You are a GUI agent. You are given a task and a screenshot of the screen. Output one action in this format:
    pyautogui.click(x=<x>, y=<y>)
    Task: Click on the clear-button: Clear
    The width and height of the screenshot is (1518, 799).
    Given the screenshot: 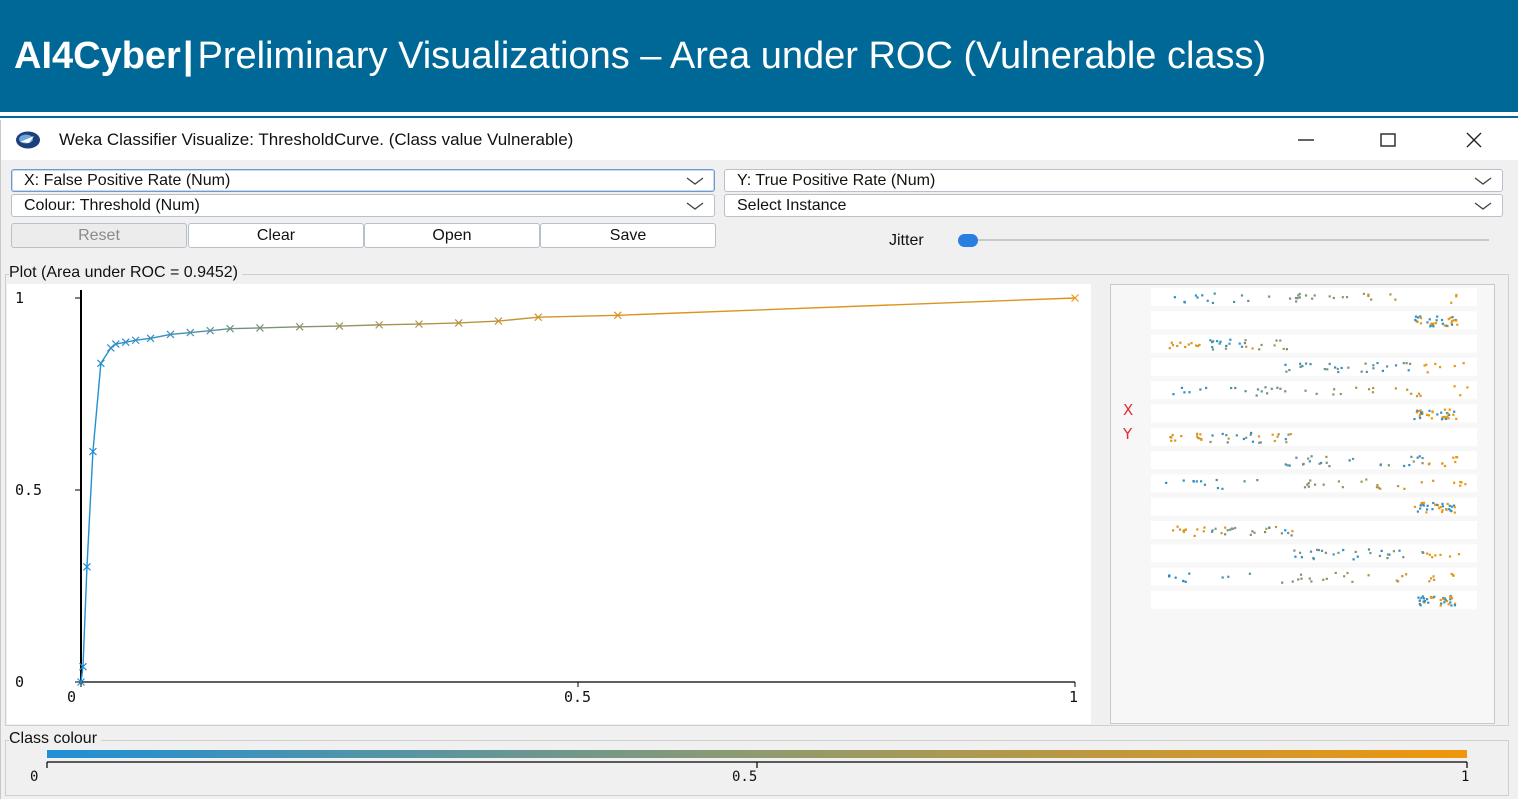 What is the action you would take?
    pyautogui.click(x=276, y=235)
    